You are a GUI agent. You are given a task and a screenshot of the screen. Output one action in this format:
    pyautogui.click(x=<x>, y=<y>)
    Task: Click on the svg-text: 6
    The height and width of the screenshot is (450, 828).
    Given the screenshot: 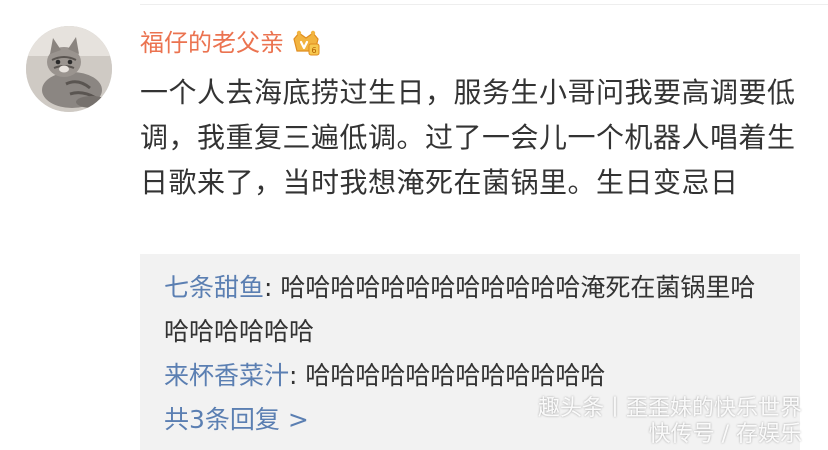 What is the action you would take?
    pyautogui.click(x=313, y=50)
    